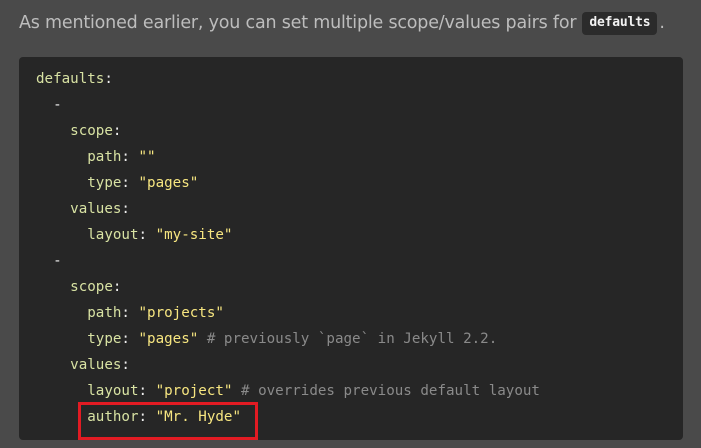 This screenshot has width=701, height=448. I want to click on code-string: "project", so click(194, 391).